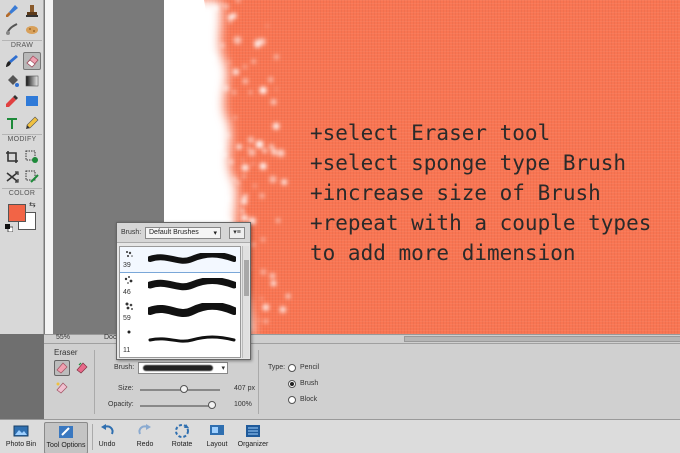 The height and width of the screenshot is (453, 680). What do you see at coordinates (21, 437) in the screenshot?
I see `photo-bin-button: Photo Bin` at bounding box center [21, 437].